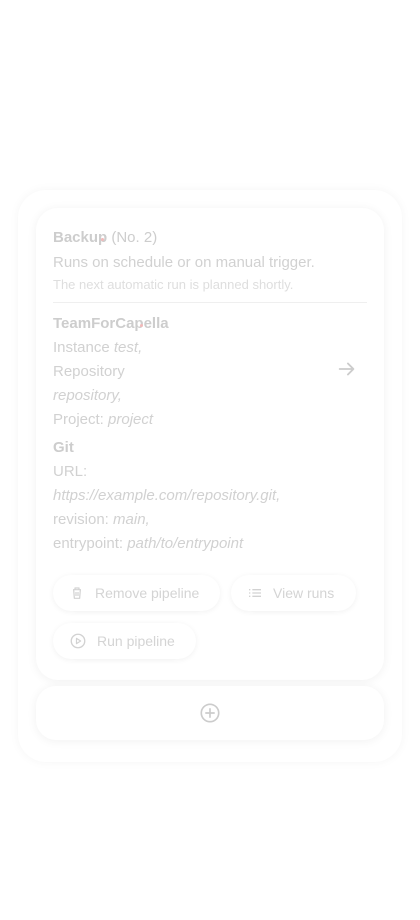 Image resolution: width=420 pixels, height=920 pixels. What do you see at coordinates (81, 347) in the screenshot?
I see `instance-label: Instance` at bounding box center [81, 347].